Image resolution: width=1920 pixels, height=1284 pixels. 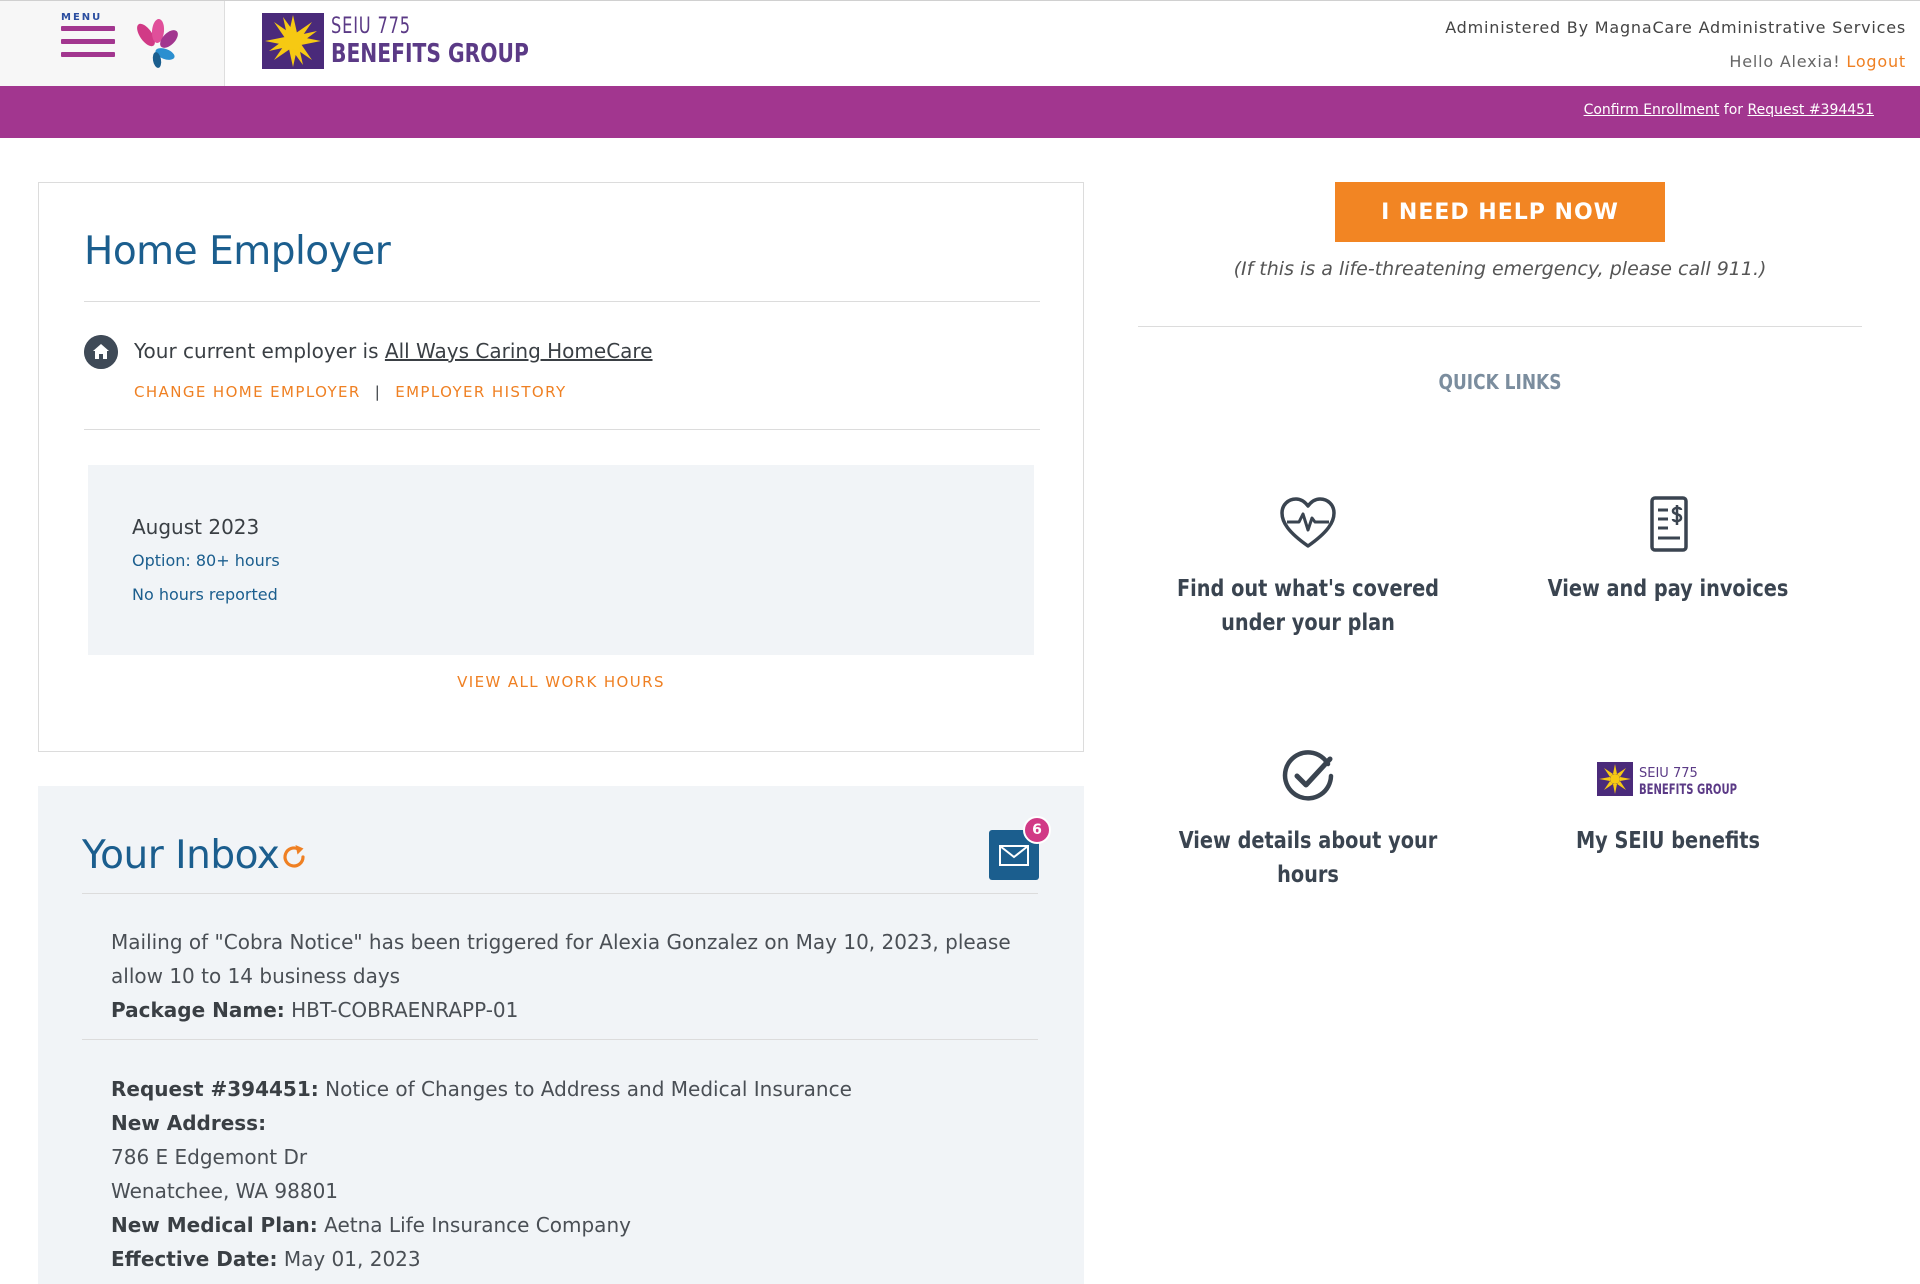 What do you see at coordinates (101, 352) in the screenshot?
I see `home-icon` at bounding box center [101, 352].